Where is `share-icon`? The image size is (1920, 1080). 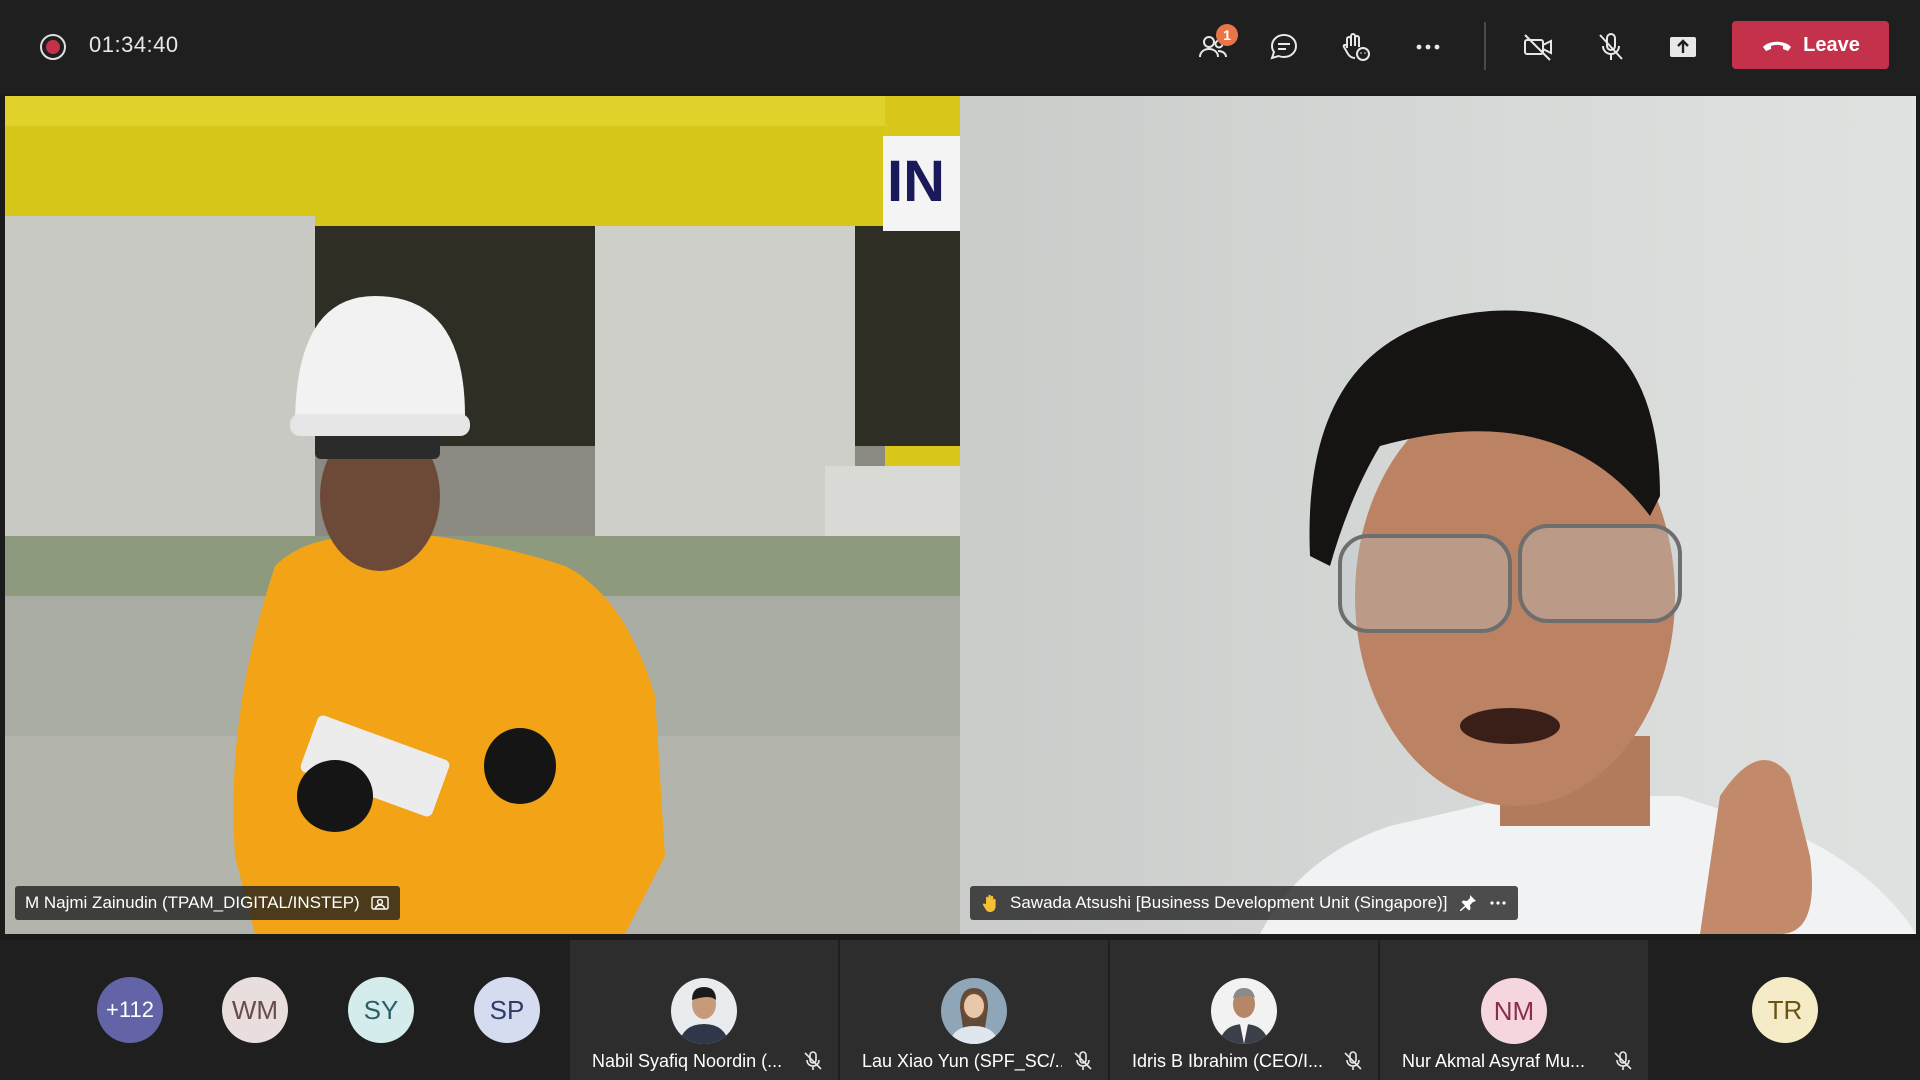 share-icon is located at coordinates (1683, 47).